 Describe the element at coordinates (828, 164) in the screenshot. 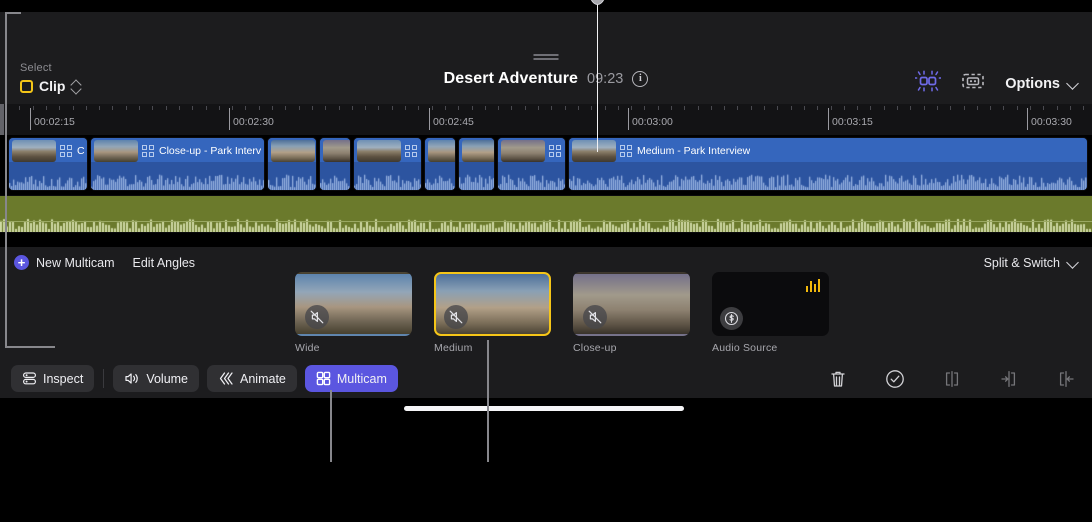

I see `timeline-clip: Medium - Park Interview` at that location.